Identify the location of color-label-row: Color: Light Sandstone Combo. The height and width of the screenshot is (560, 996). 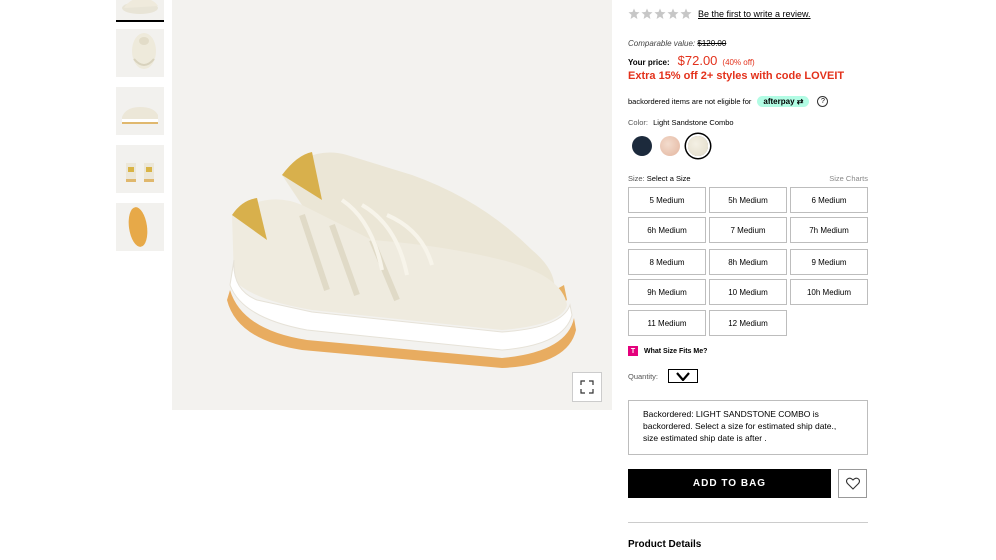
(681, 122).